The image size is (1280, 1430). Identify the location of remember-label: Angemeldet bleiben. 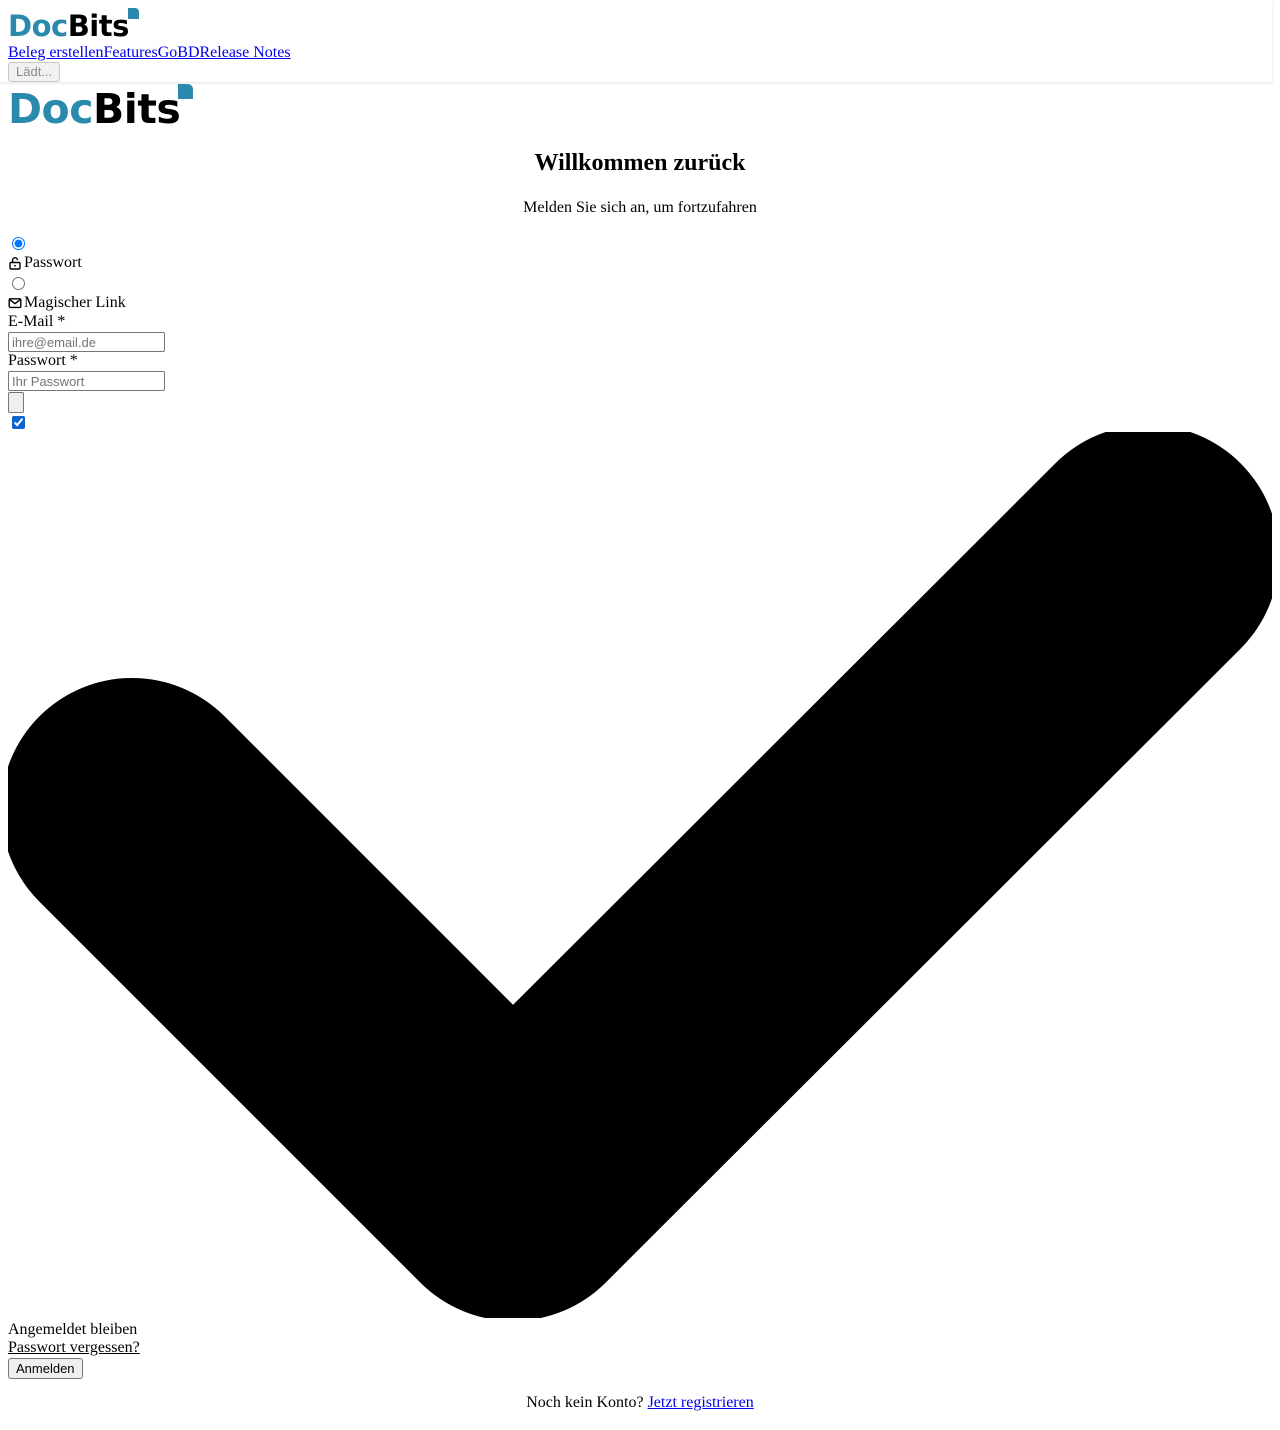
(72, 1330).